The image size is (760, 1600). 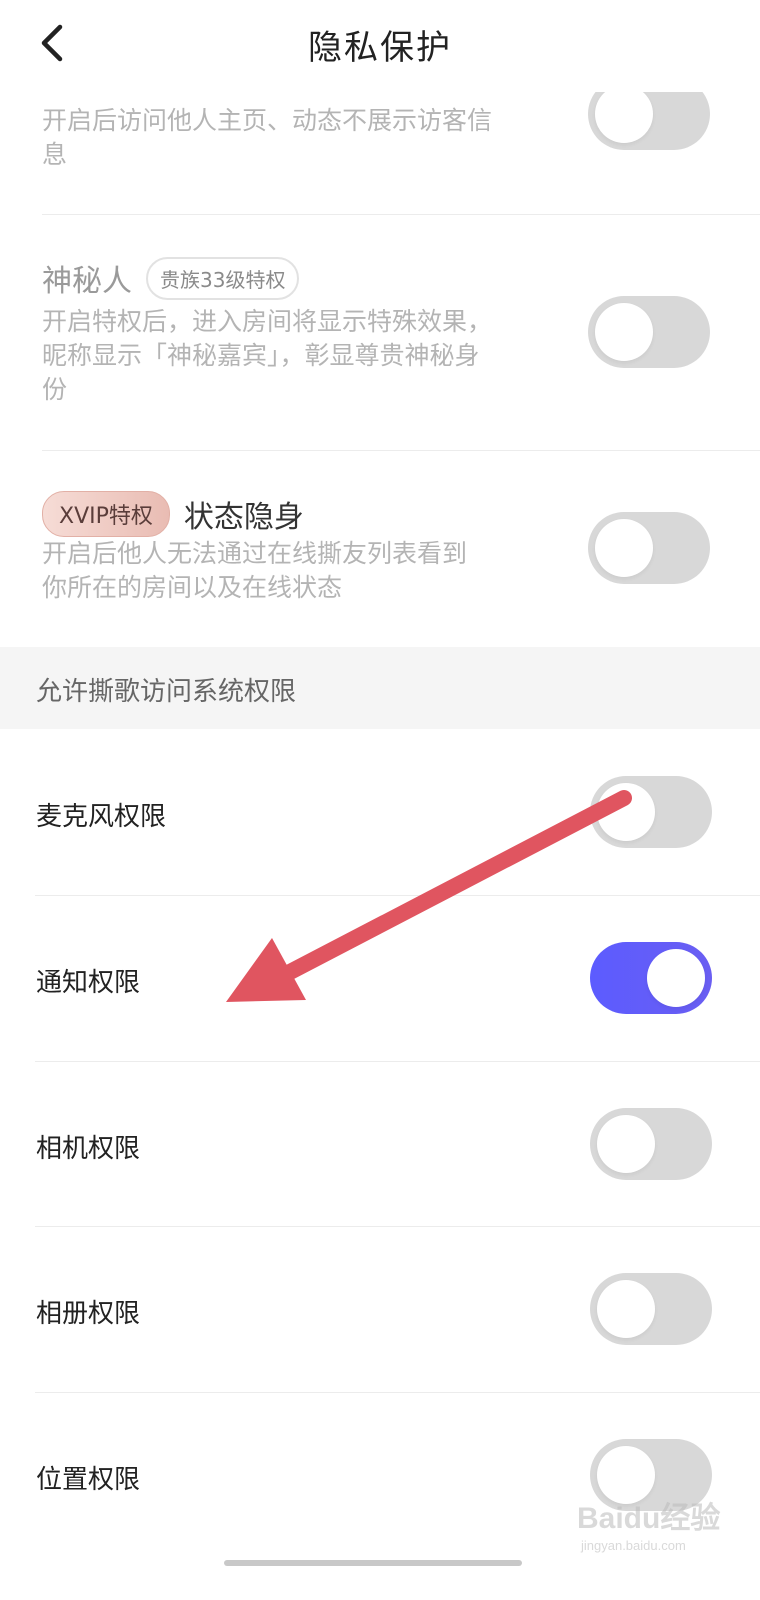 I want to click on xvip-badge: XVIP特权, so click(x=106, y=514).